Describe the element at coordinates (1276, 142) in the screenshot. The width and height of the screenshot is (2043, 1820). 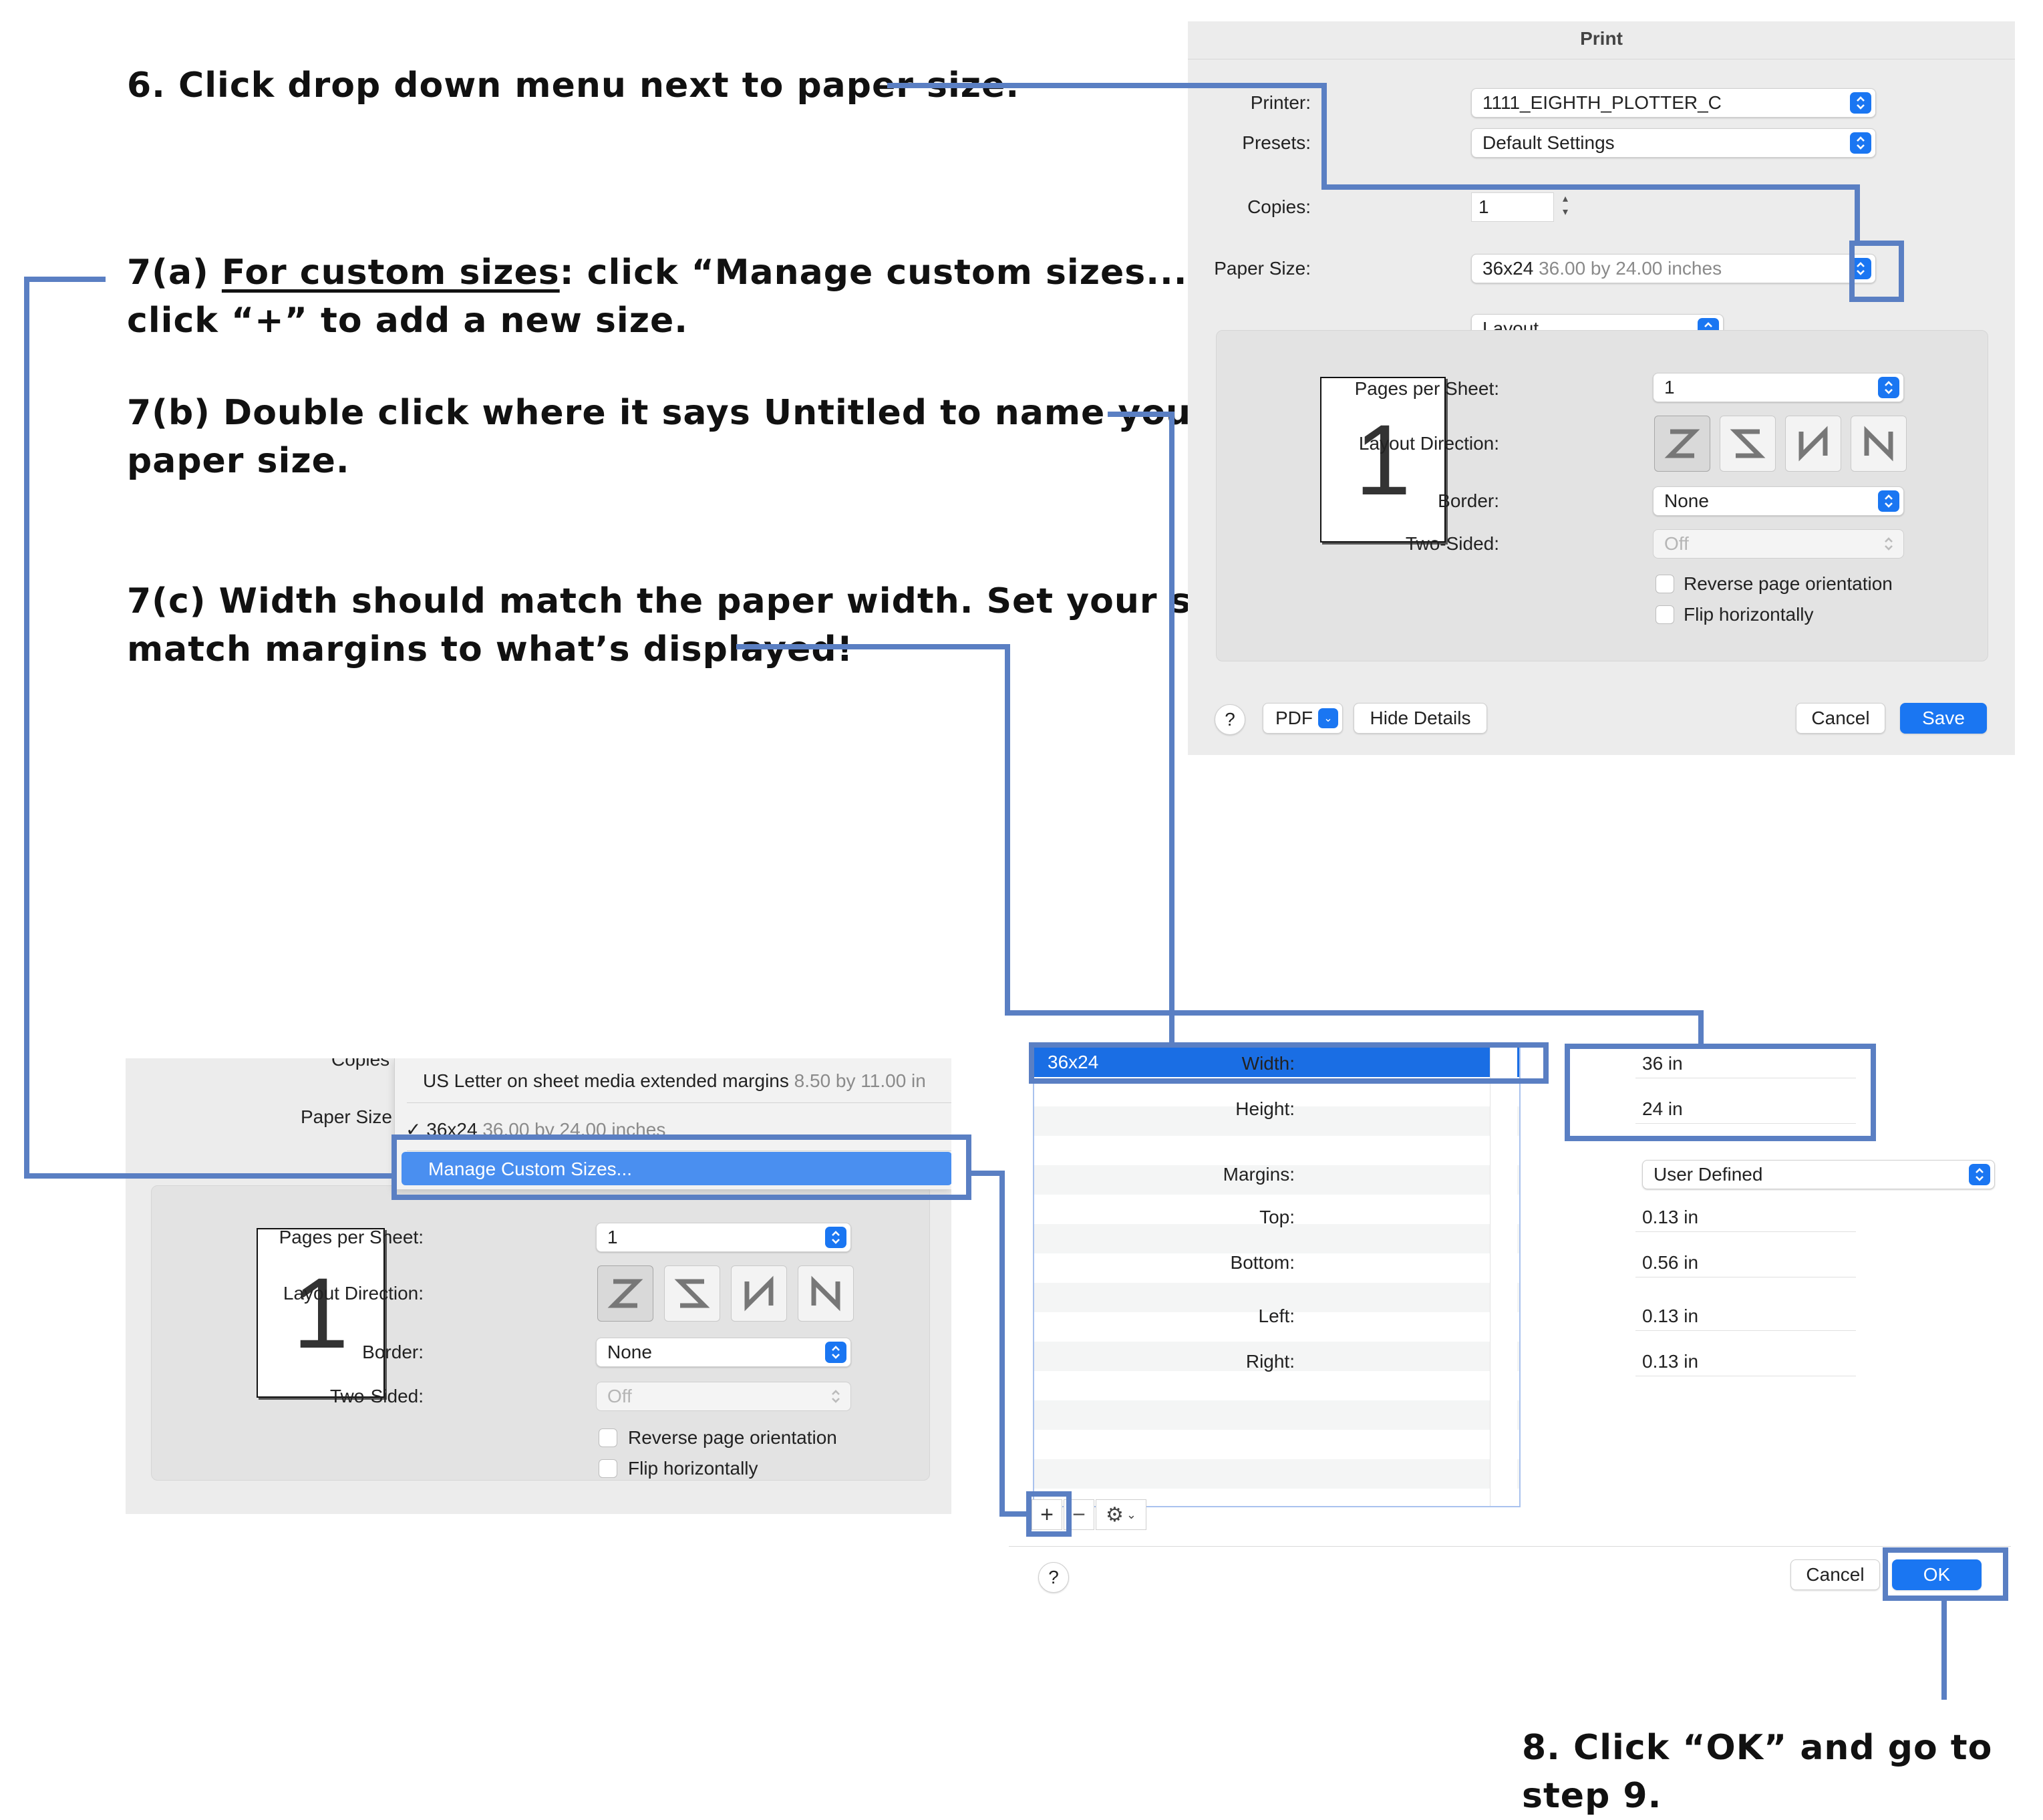
I see `presets-label: Presets:` at that location.